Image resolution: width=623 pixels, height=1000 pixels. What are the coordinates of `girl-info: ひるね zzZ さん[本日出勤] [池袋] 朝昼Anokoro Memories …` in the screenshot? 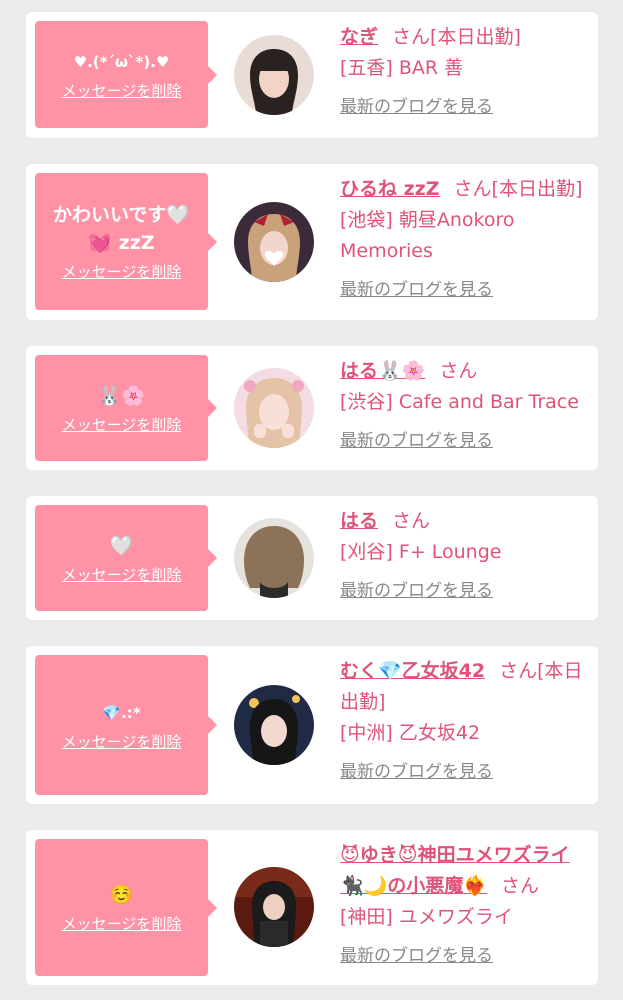 It's located at (465, 240).